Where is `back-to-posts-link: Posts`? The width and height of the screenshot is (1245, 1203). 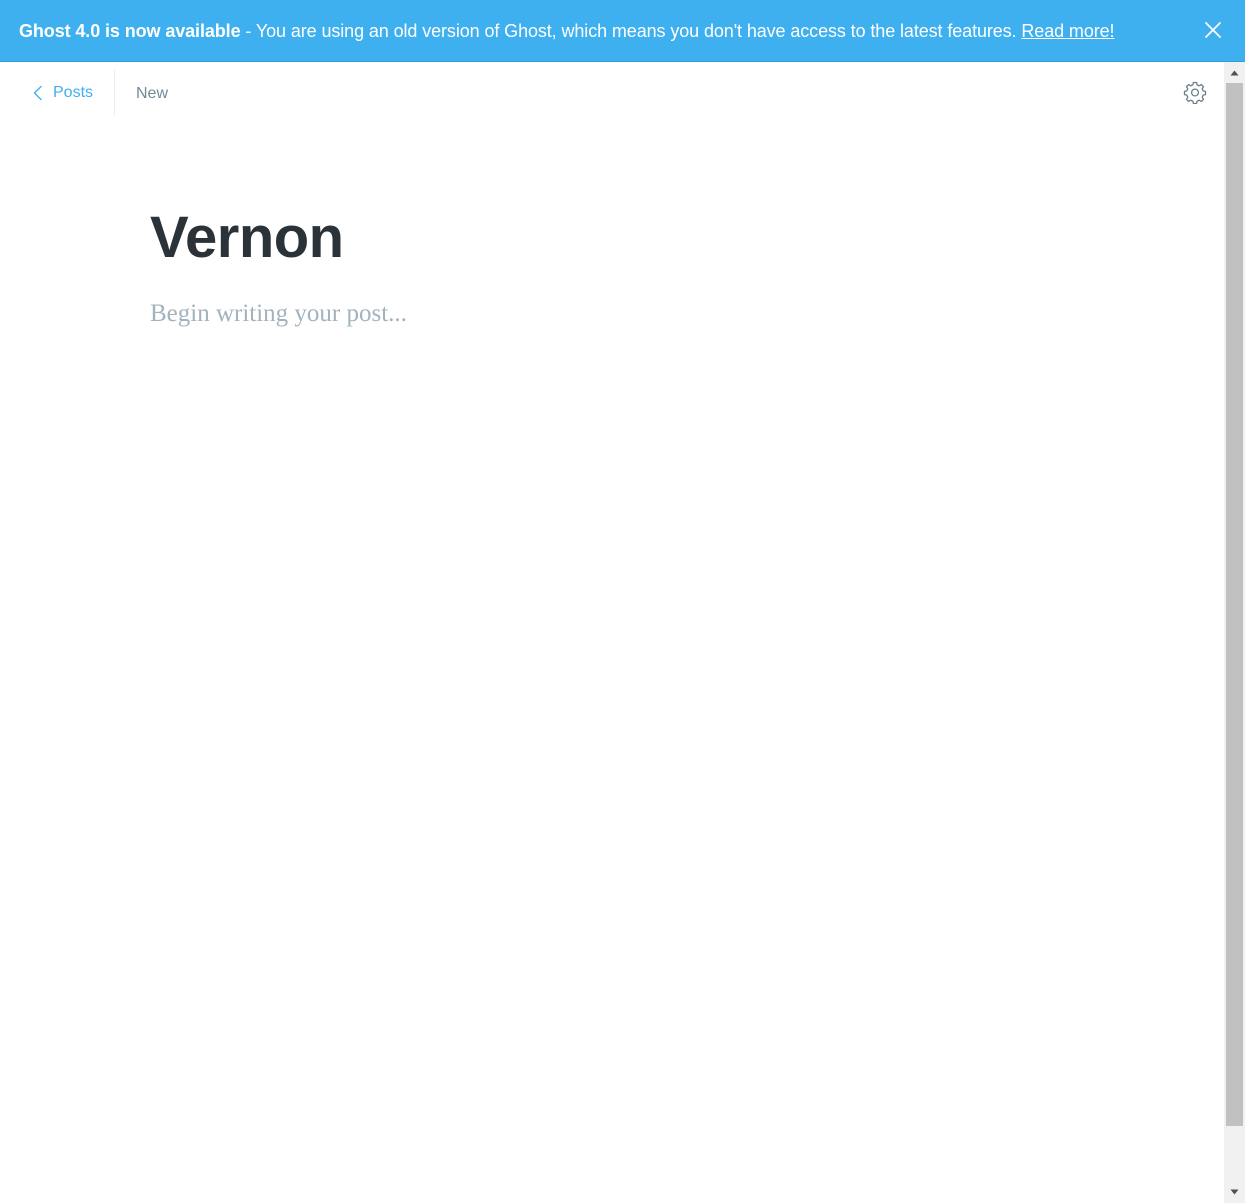 back-to-posts-link: Posts is located at coordinates (62, 93).